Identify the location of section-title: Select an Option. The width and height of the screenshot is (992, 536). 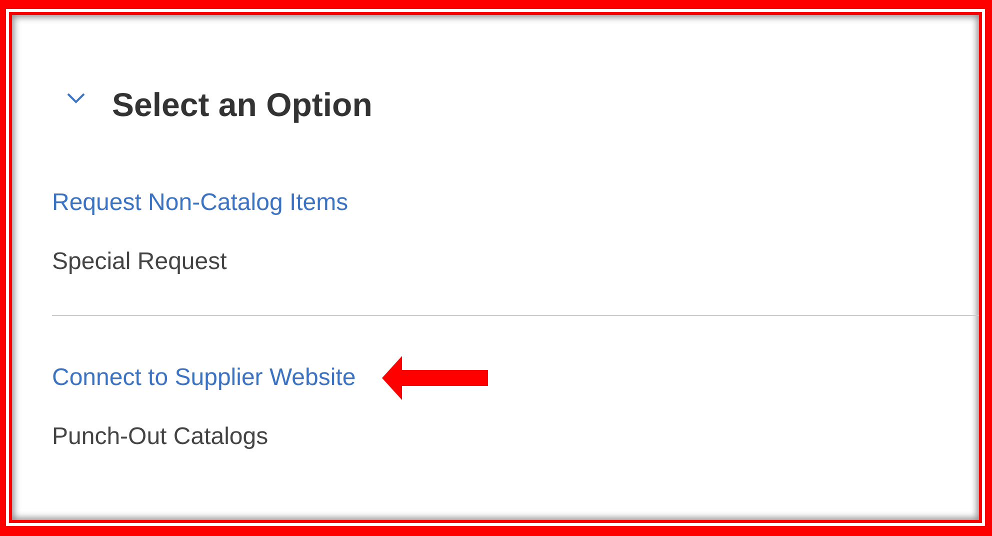
(242, 105).